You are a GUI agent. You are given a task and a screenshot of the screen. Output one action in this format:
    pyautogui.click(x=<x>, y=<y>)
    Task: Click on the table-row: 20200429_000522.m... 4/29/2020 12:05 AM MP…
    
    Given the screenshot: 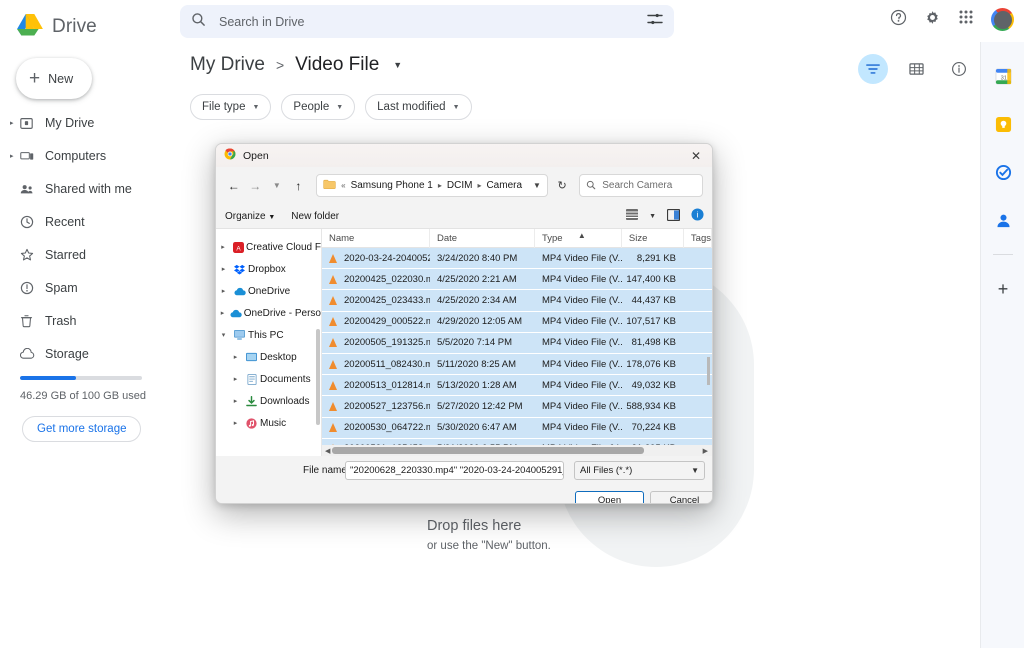 What is the action you would take?
    pyautogui.click(x=517, y=322)
    